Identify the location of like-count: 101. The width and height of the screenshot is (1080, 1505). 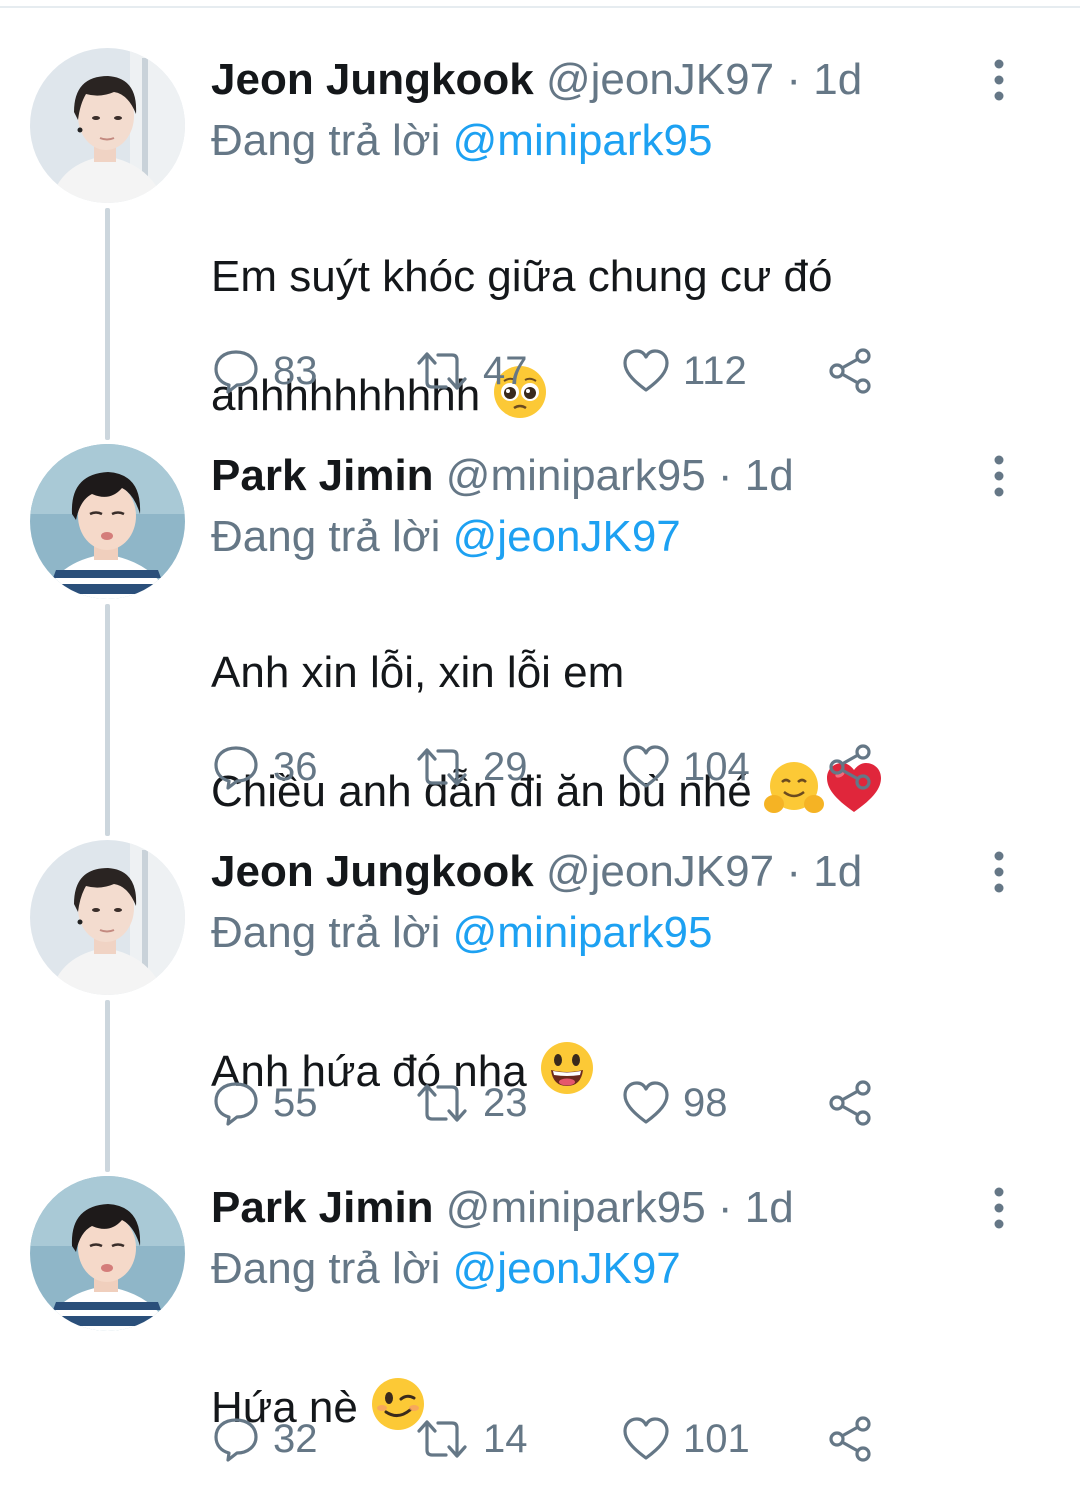
(716, 1439).